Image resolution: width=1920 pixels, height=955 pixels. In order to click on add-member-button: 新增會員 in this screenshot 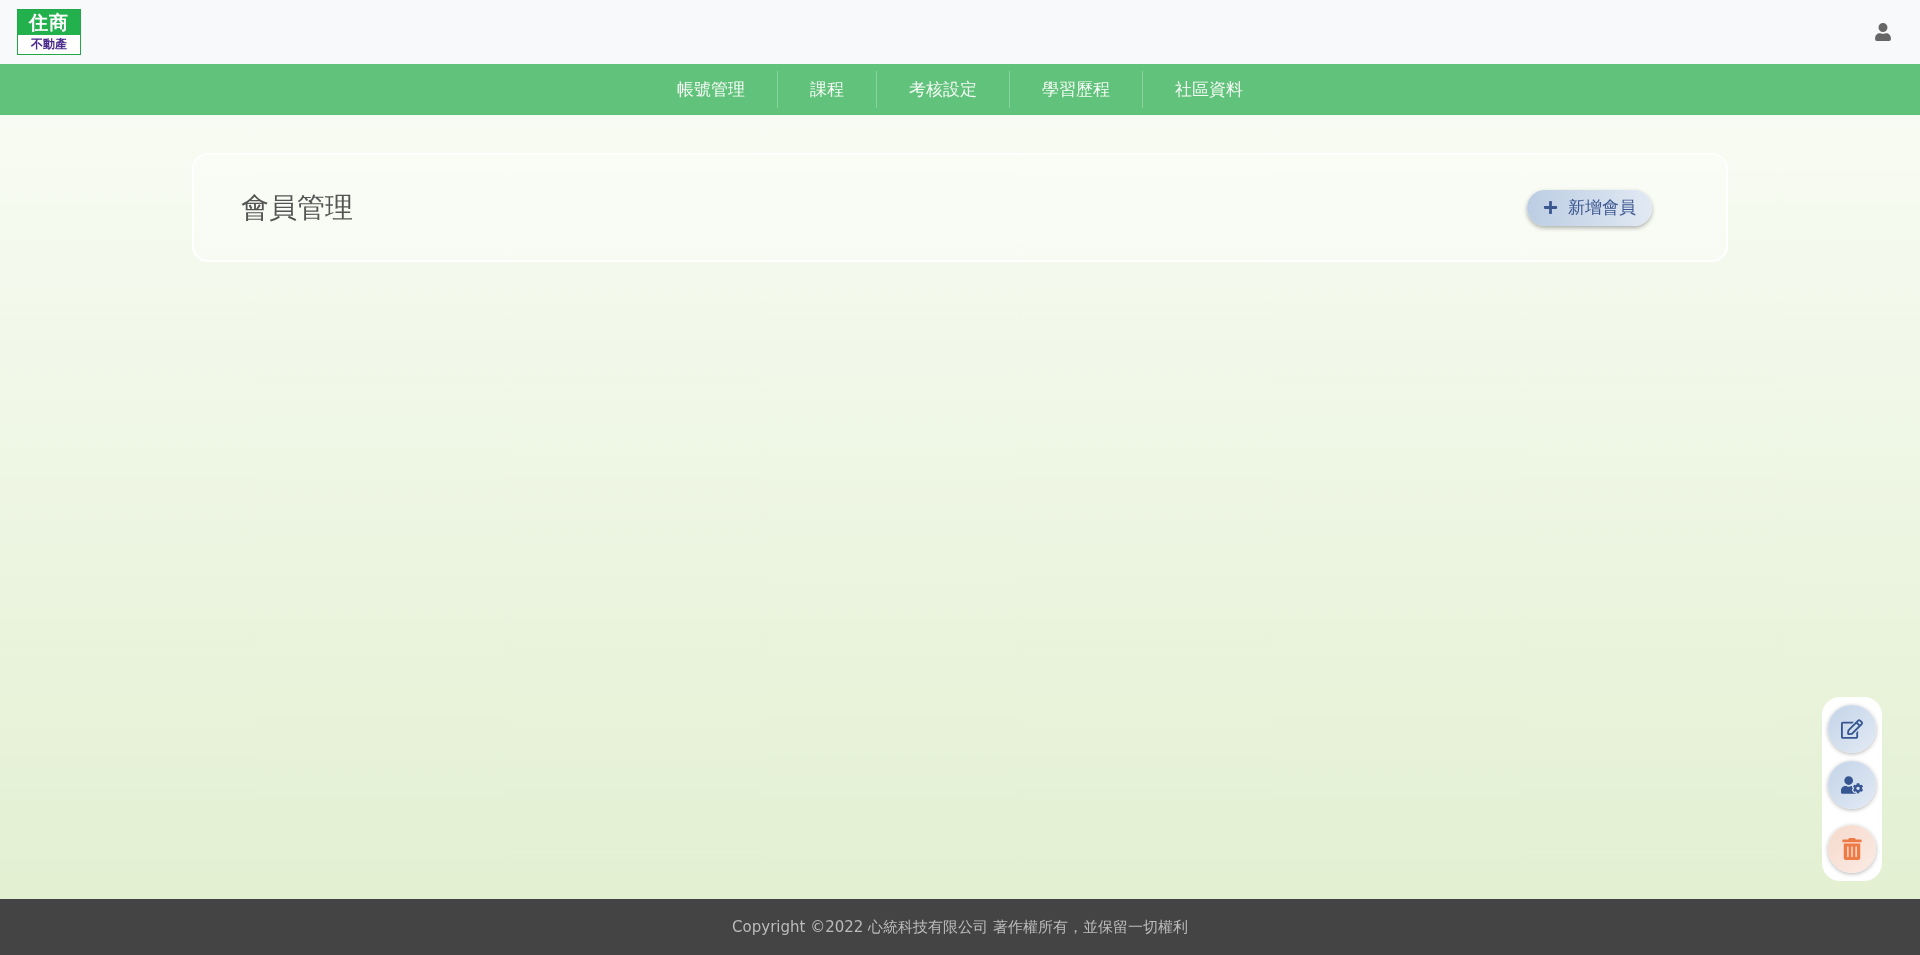, I will do `click(1589, 207)`.